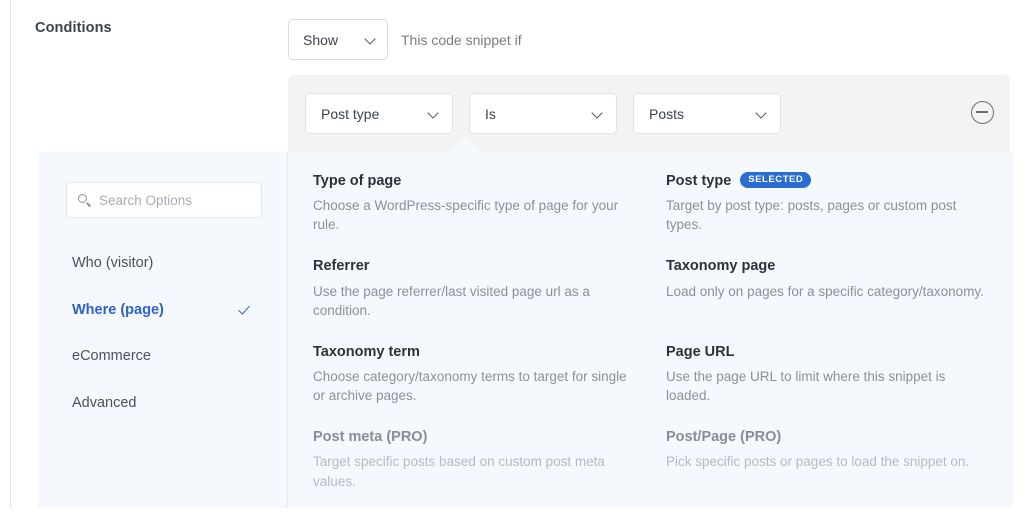  What do you see at coordinates (724, 437) in the screenshot?
I see `option-title-text: Post/Page (PRO)` at bounding box center [724, 437].